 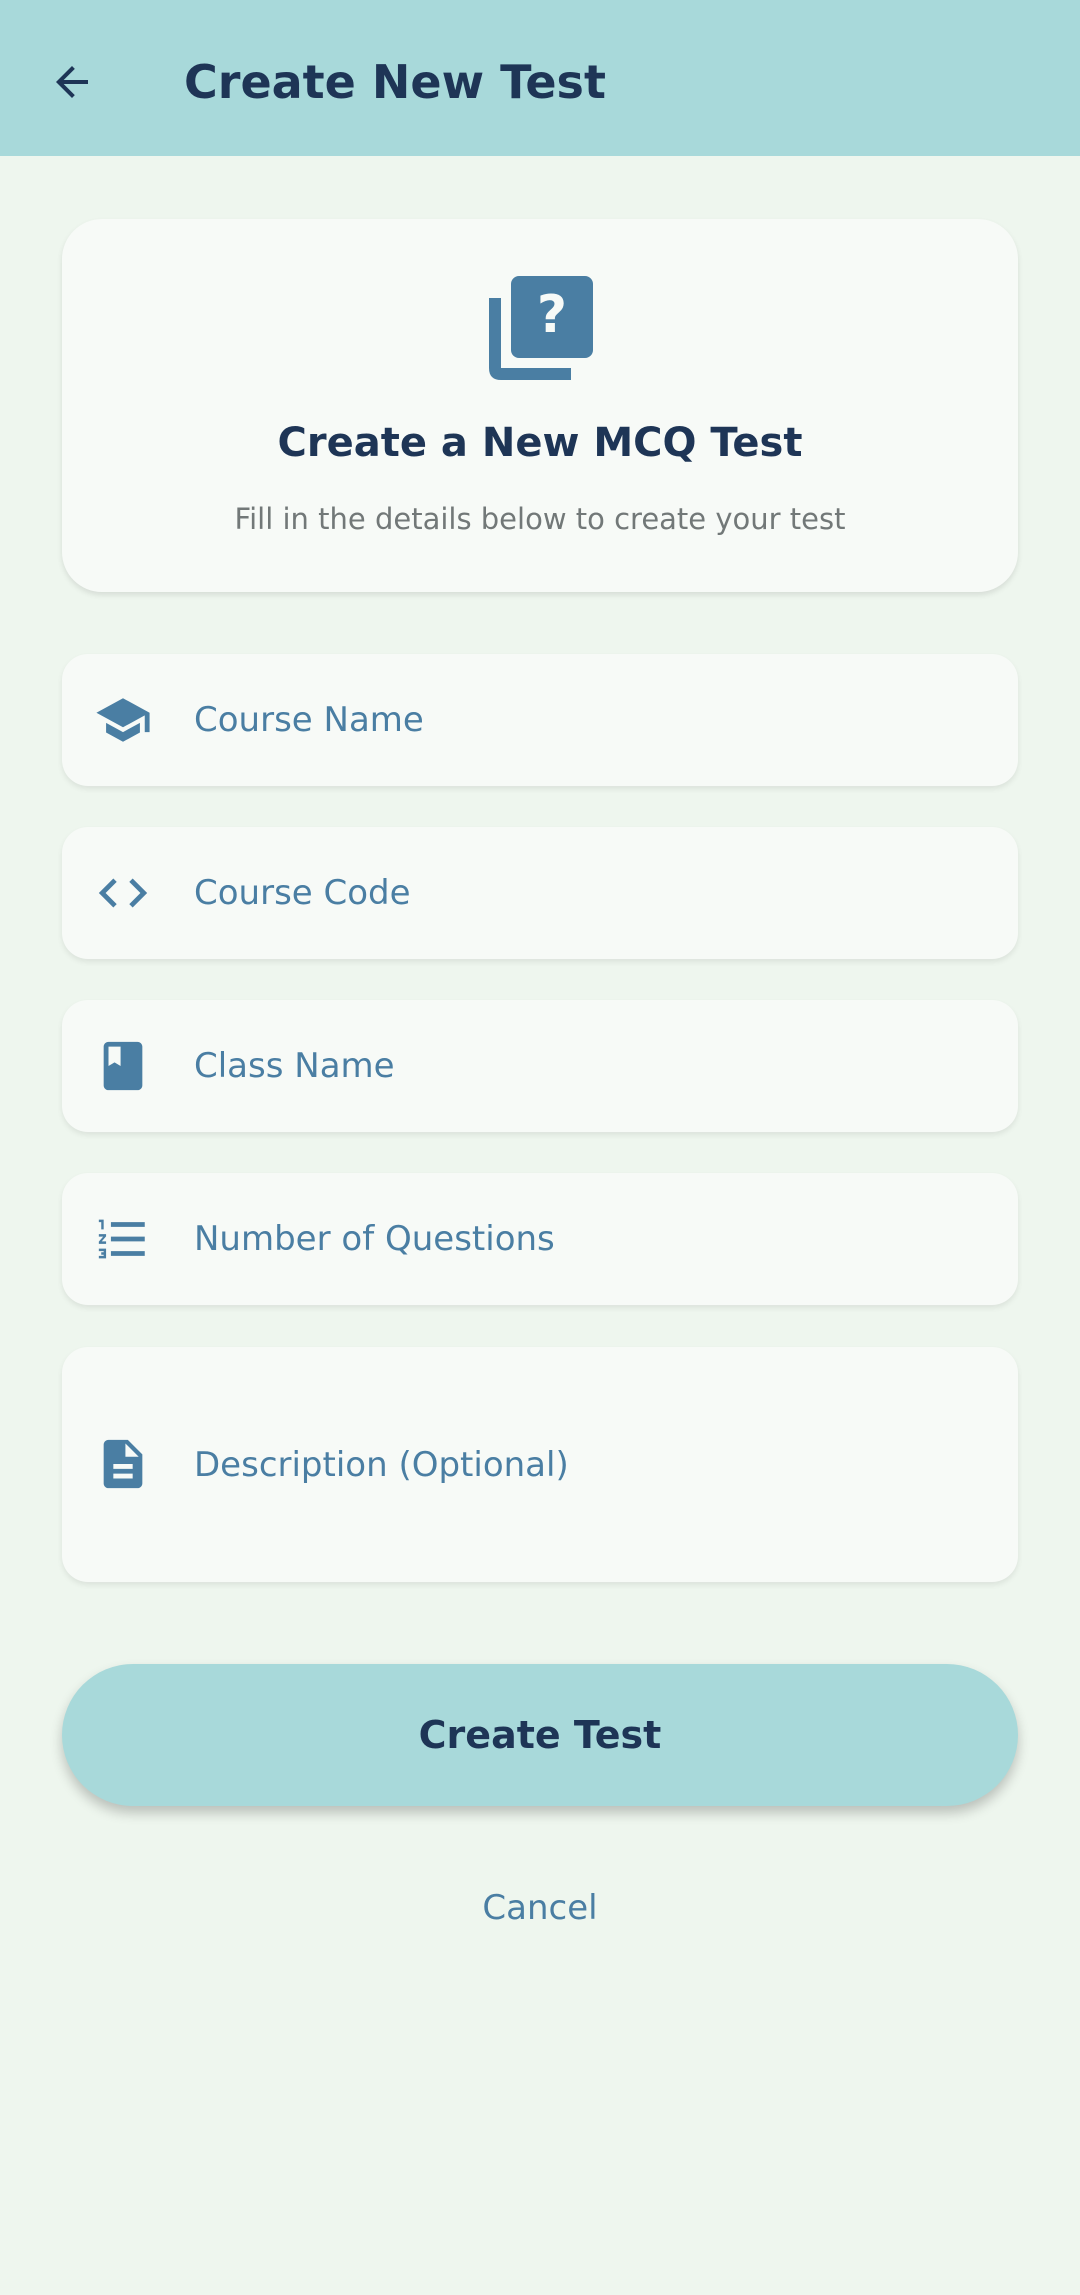 What do you see at coordinates (540, 1735) in the screenshot?
I see `create-test-button: Create Test` at bounding box center [540, 1735].